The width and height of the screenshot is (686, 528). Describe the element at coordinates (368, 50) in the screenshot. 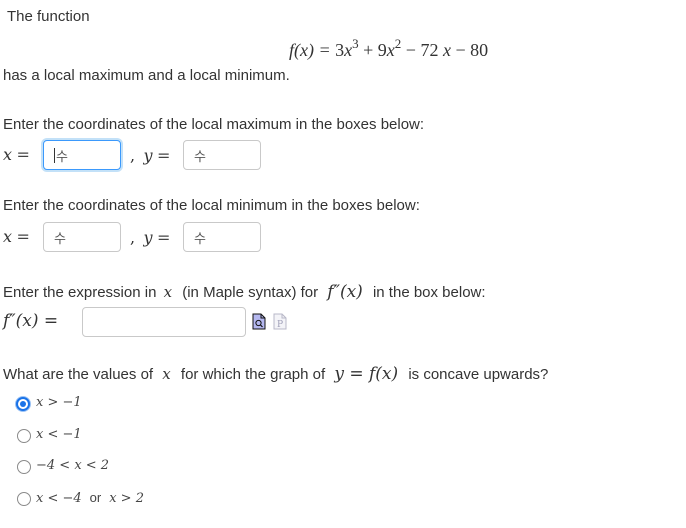

I see `formula-op1: +` at that location.